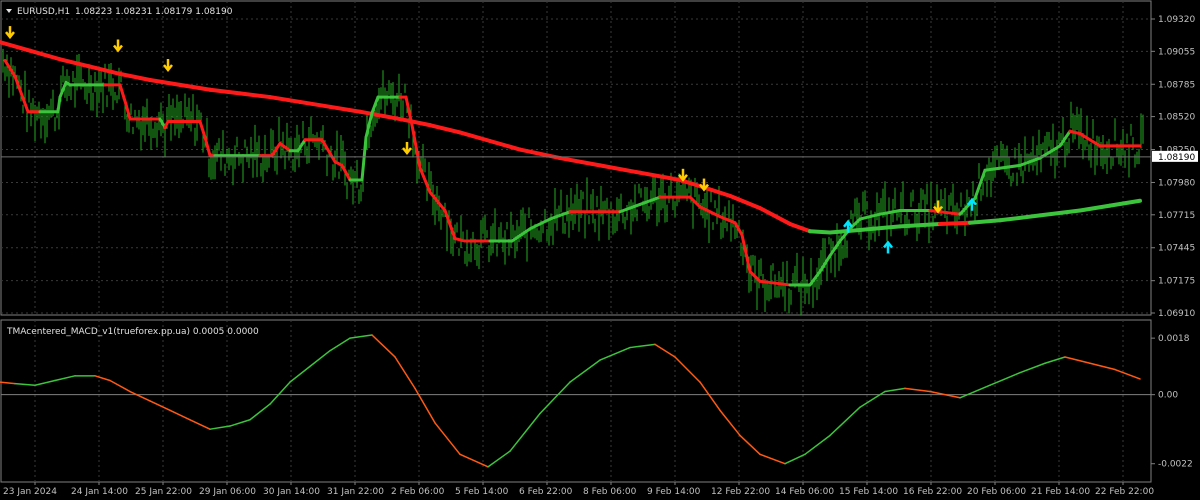  I want to click on time-tick-label: 2 Feb 06:00, so click(418, 492).